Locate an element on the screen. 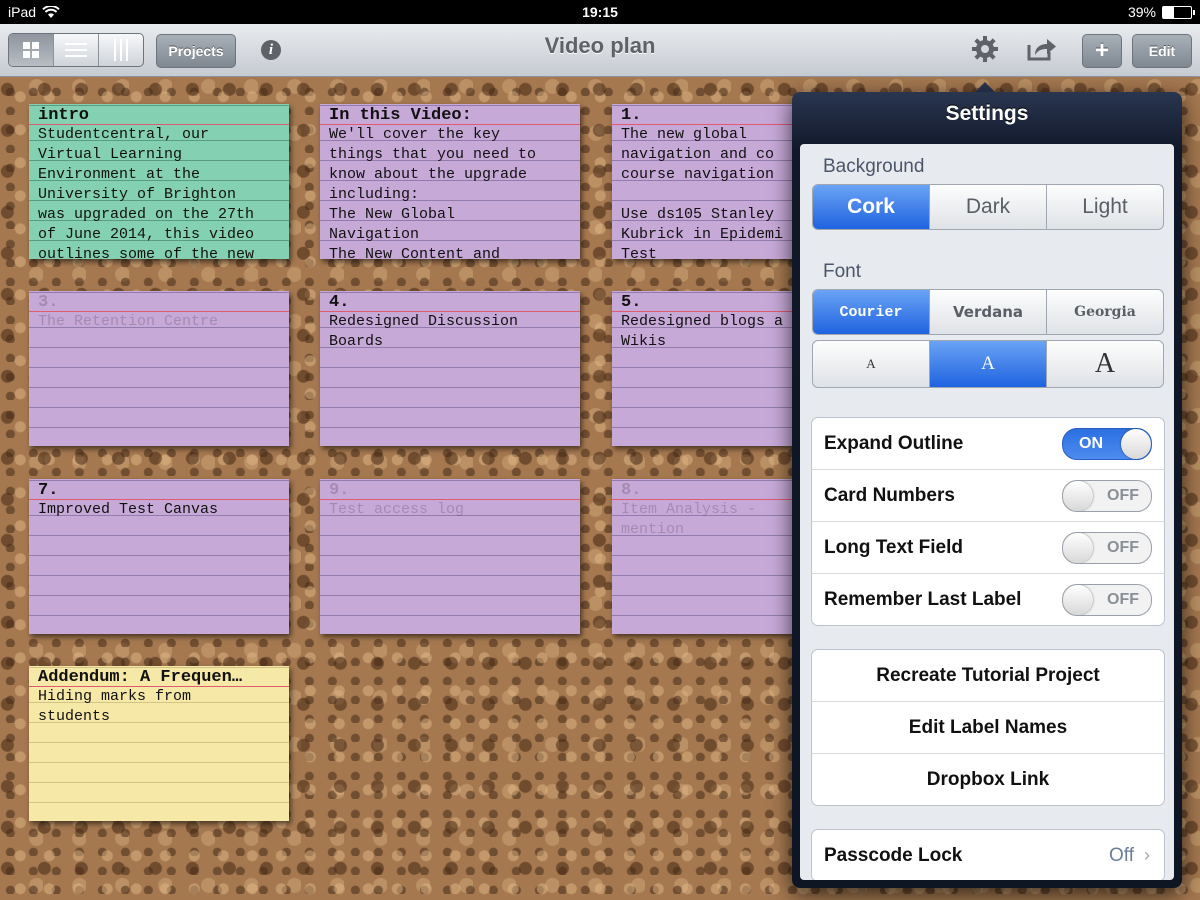 The height and width of the screenshot is (900, 1200). dropbox-link-button: Dropbox Link is located at coordinates (988, 779).